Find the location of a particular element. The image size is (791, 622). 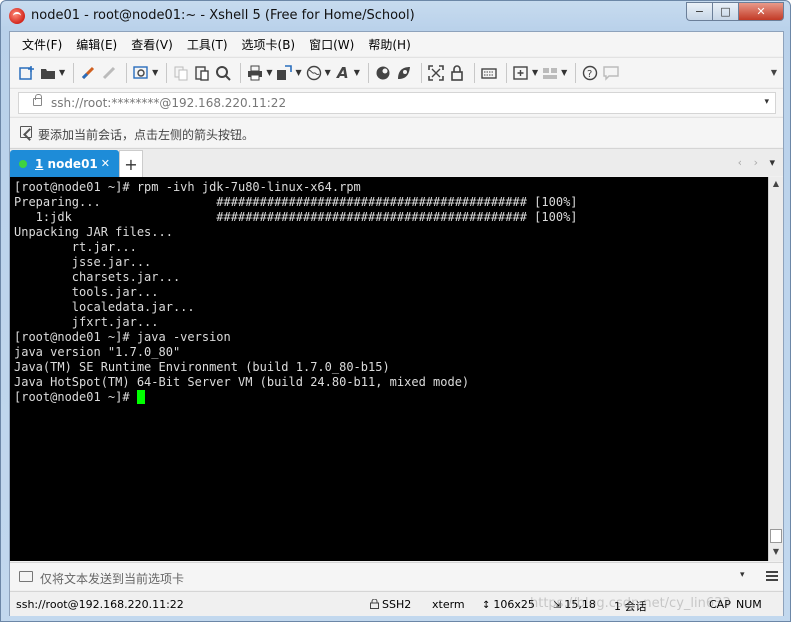

status-protocol: SSH2 is located at coordinates (390, 604).